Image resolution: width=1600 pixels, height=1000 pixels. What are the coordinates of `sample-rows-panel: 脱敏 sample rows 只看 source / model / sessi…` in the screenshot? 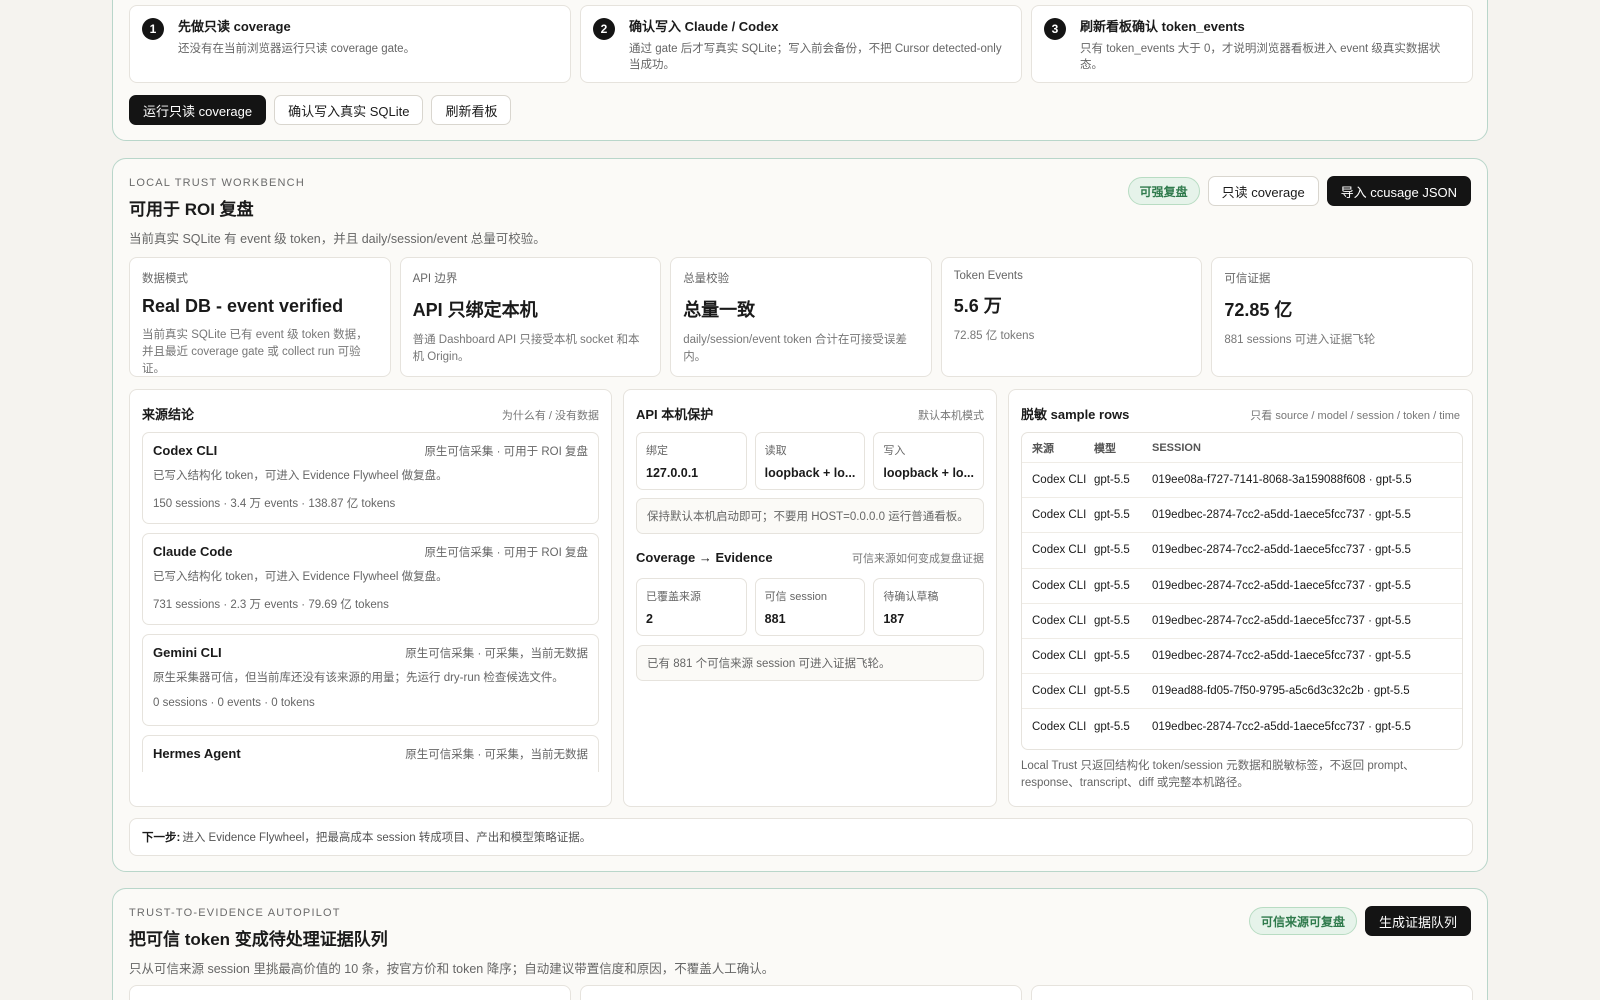 It's located at (1240, 598).